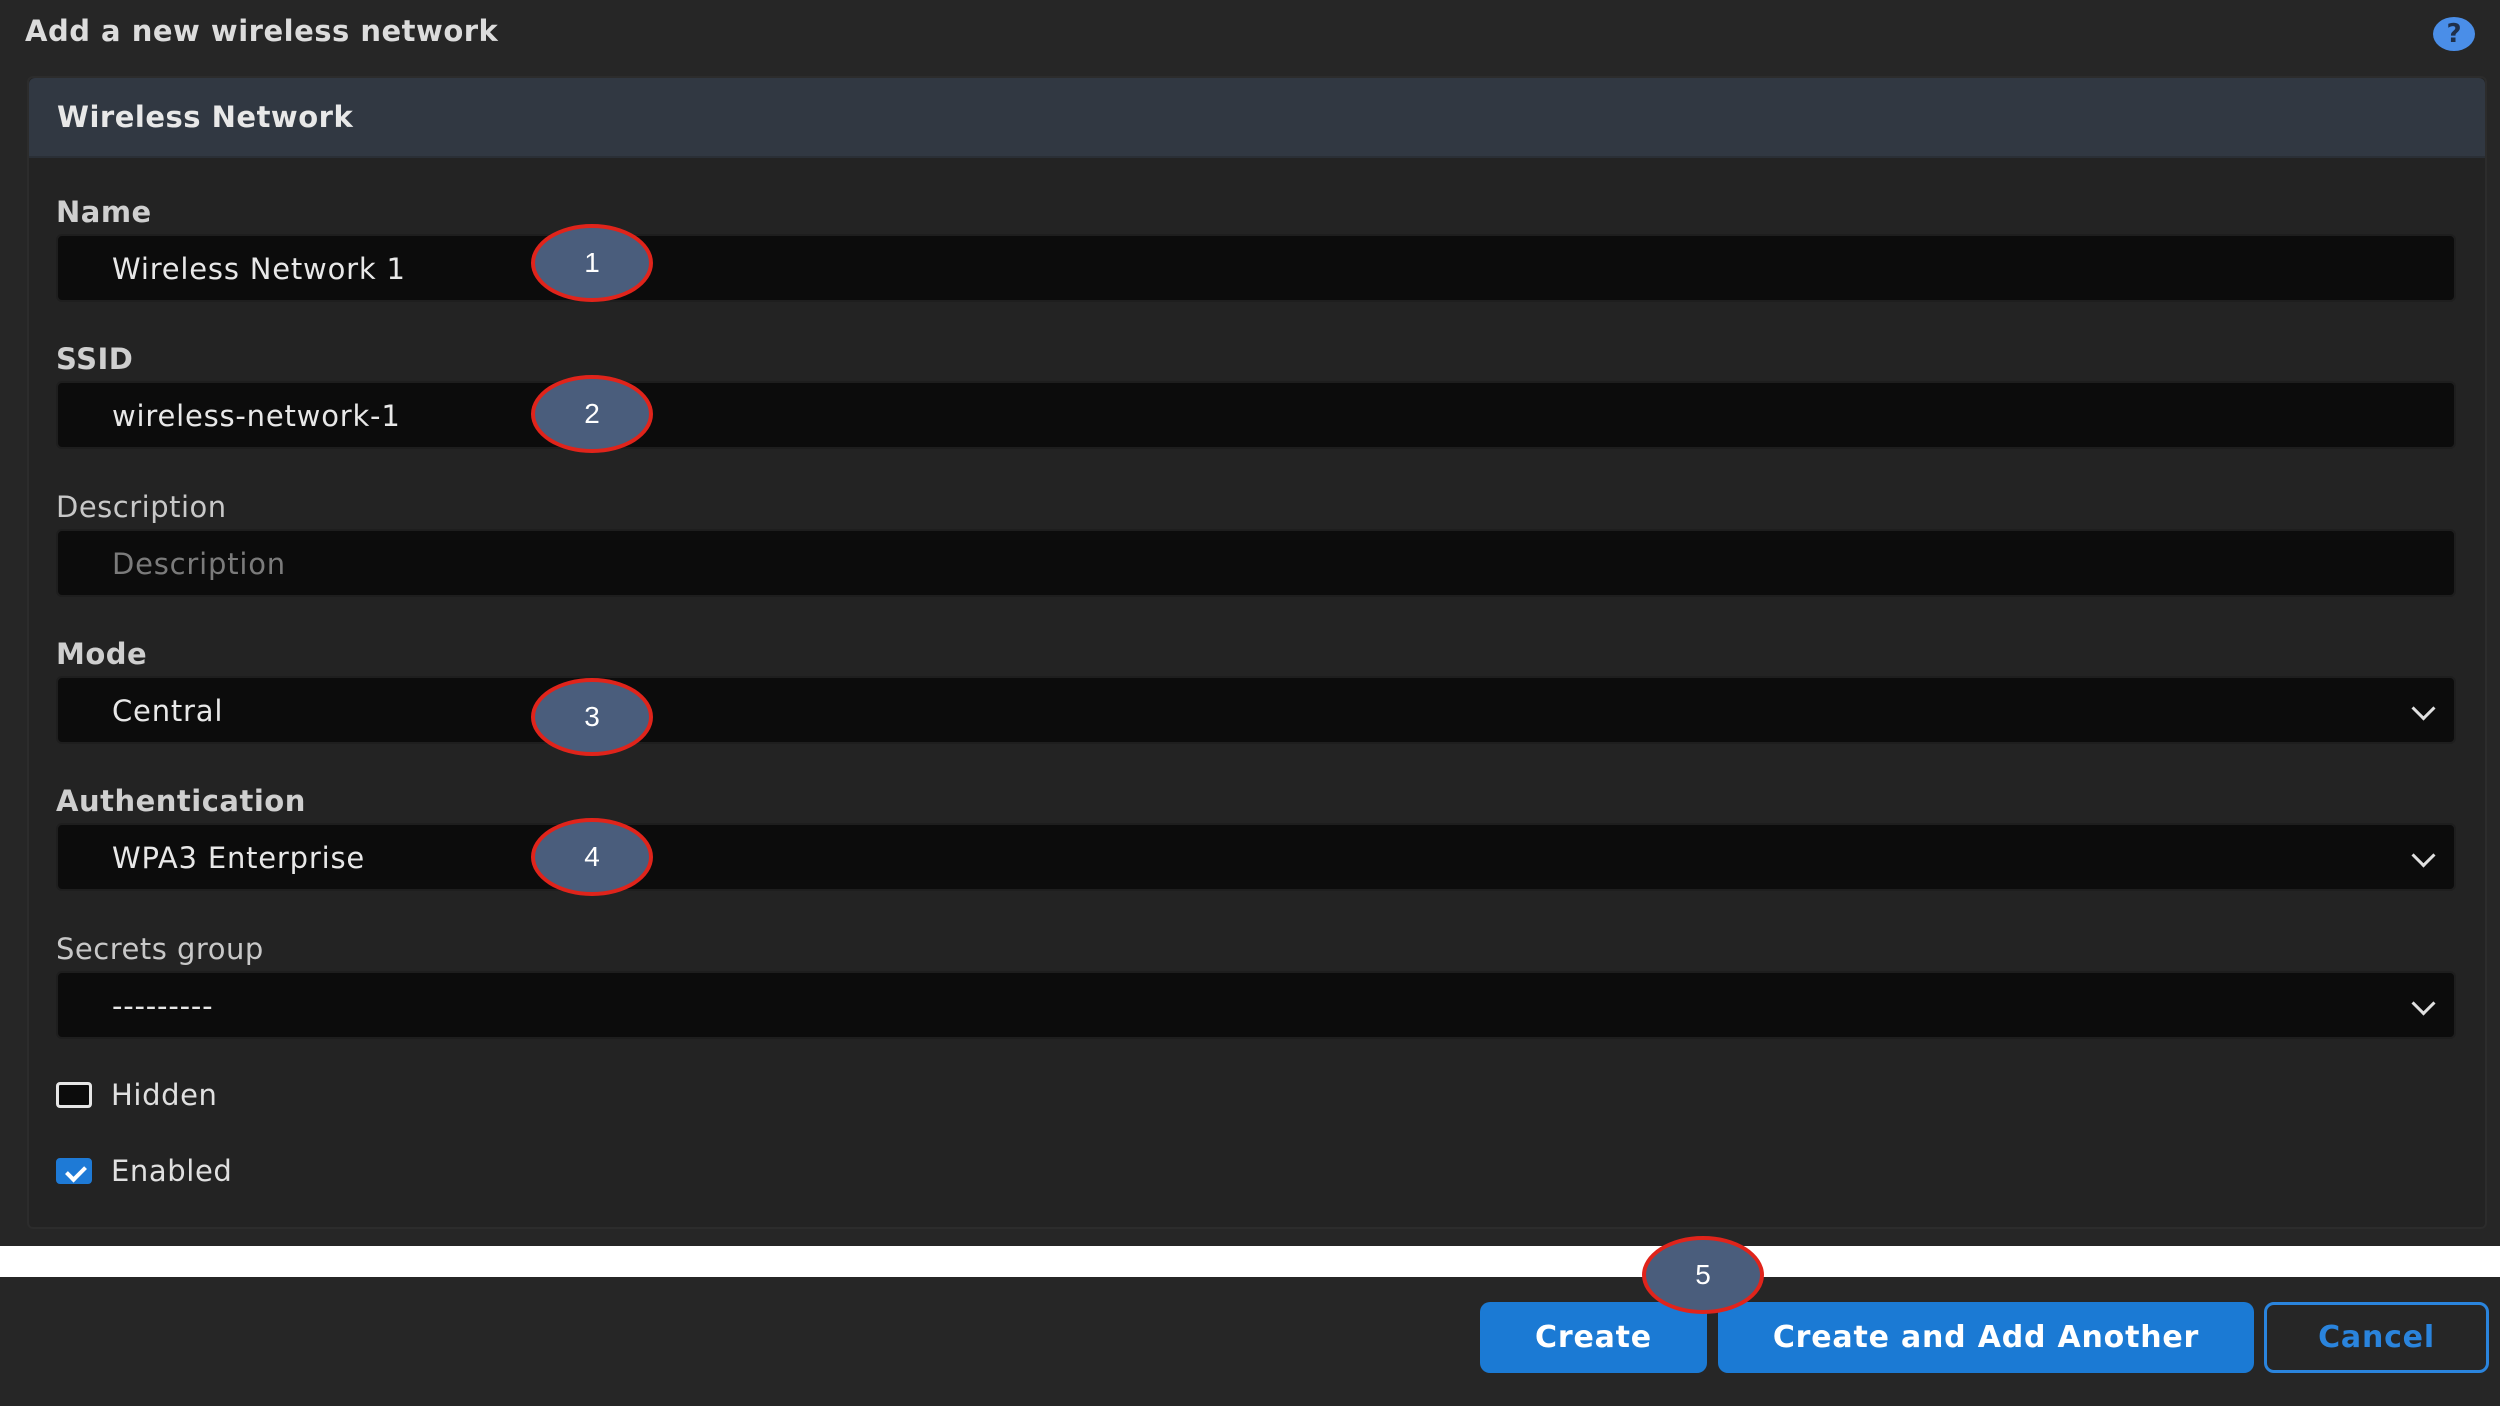 The height and width of the screenshot is (1406, 2500). What do you see at coordinates (102, 654) in the screenshot?
I see `mode-label: Mode` at bounding box center [102, 654].